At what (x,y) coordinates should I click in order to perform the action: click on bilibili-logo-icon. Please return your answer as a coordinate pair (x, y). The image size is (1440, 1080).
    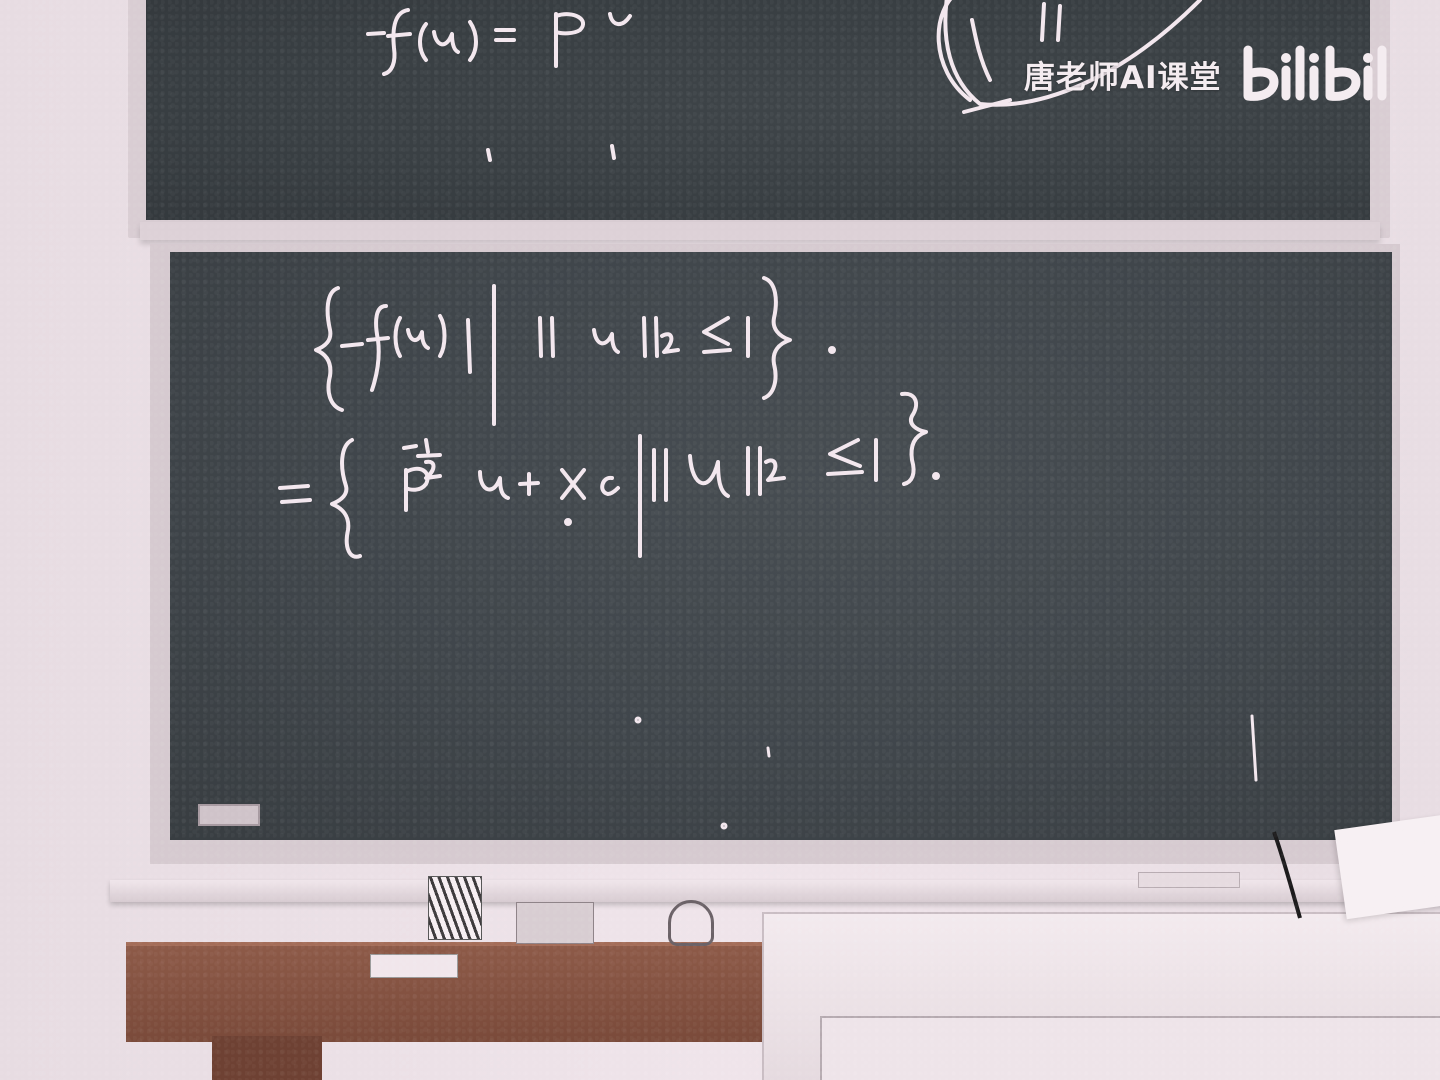
    Looking at the image, I should click on (1315, 73).